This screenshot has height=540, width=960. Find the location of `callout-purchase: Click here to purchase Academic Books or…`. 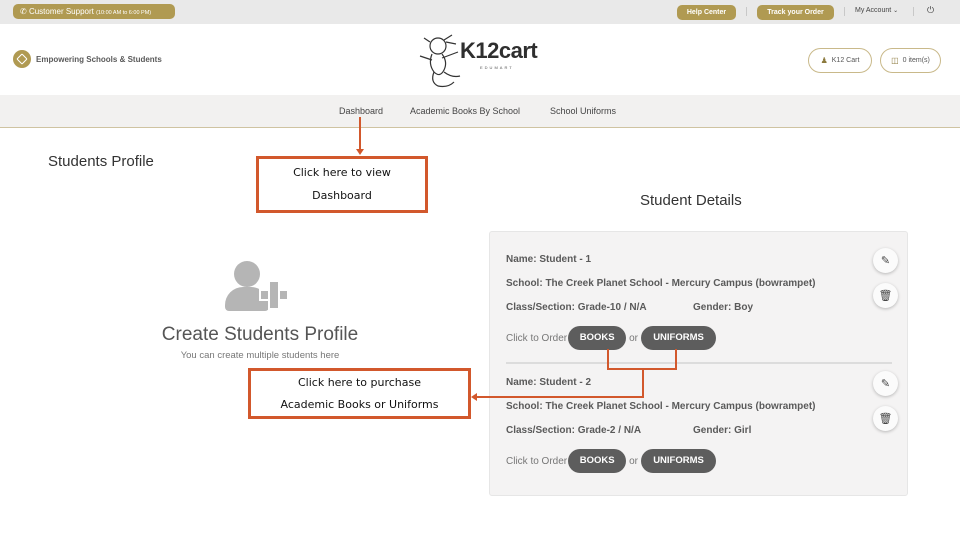

callout-purchase: Click here to purchase Academic Books or… is located at coordinates (359, 393).